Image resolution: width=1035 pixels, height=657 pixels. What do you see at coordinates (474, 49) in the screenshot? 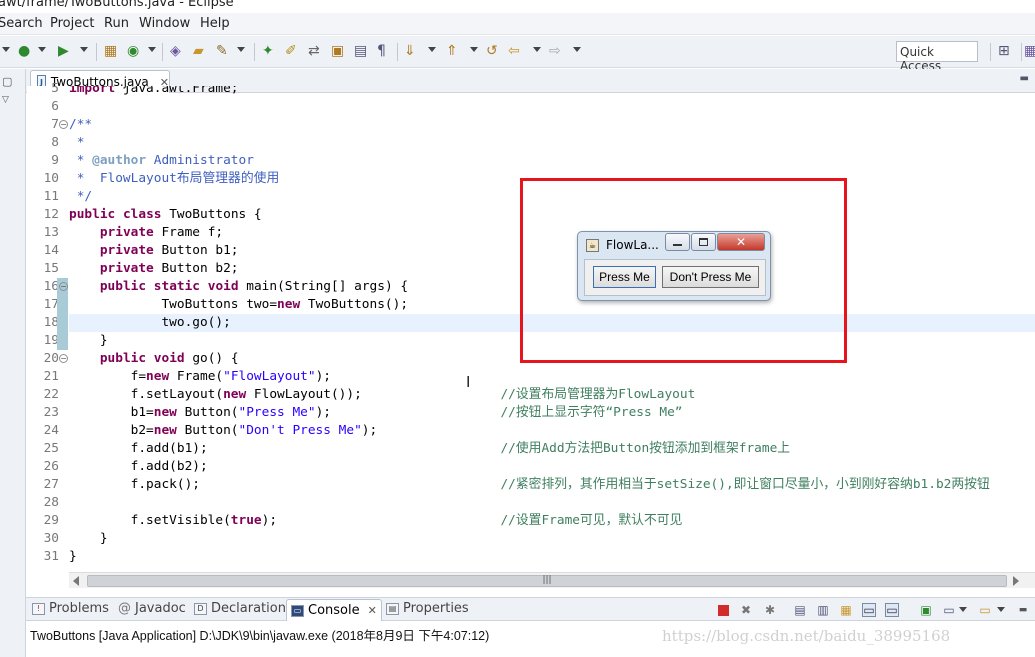
I see `prev-annotation-dropdown-icon` at bounding box center [474, 49].